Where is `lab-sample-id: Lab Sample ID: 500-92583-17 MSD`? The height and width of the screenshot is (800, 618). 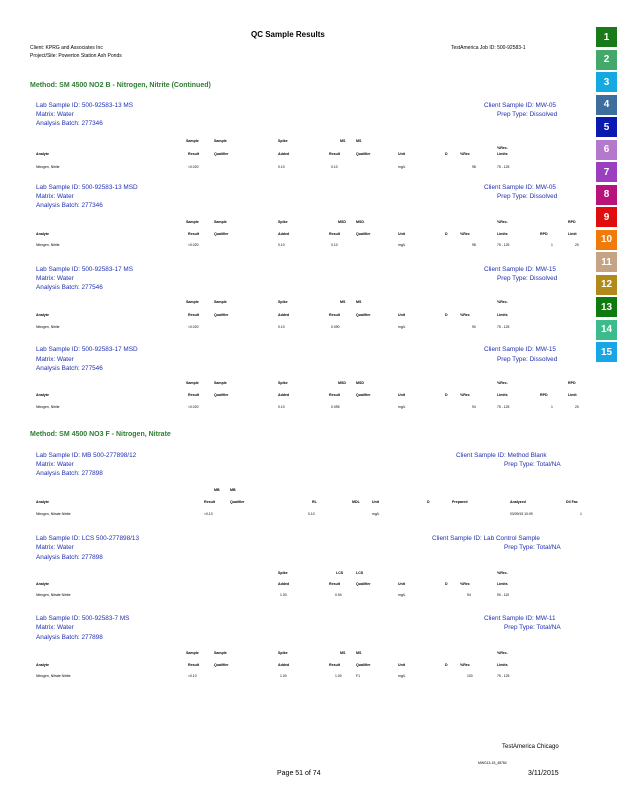
lab-sample-id: Lab Sample ID: 500-92583-17 MSD is located at coordinates (87, 349).